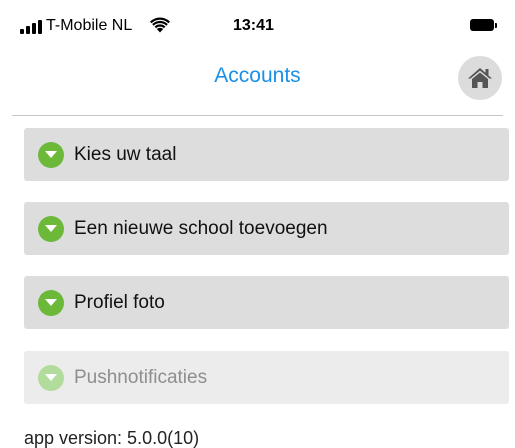  I want to click on menu-item-label: Een nieuwe school toevoegen, so click(201, 228).